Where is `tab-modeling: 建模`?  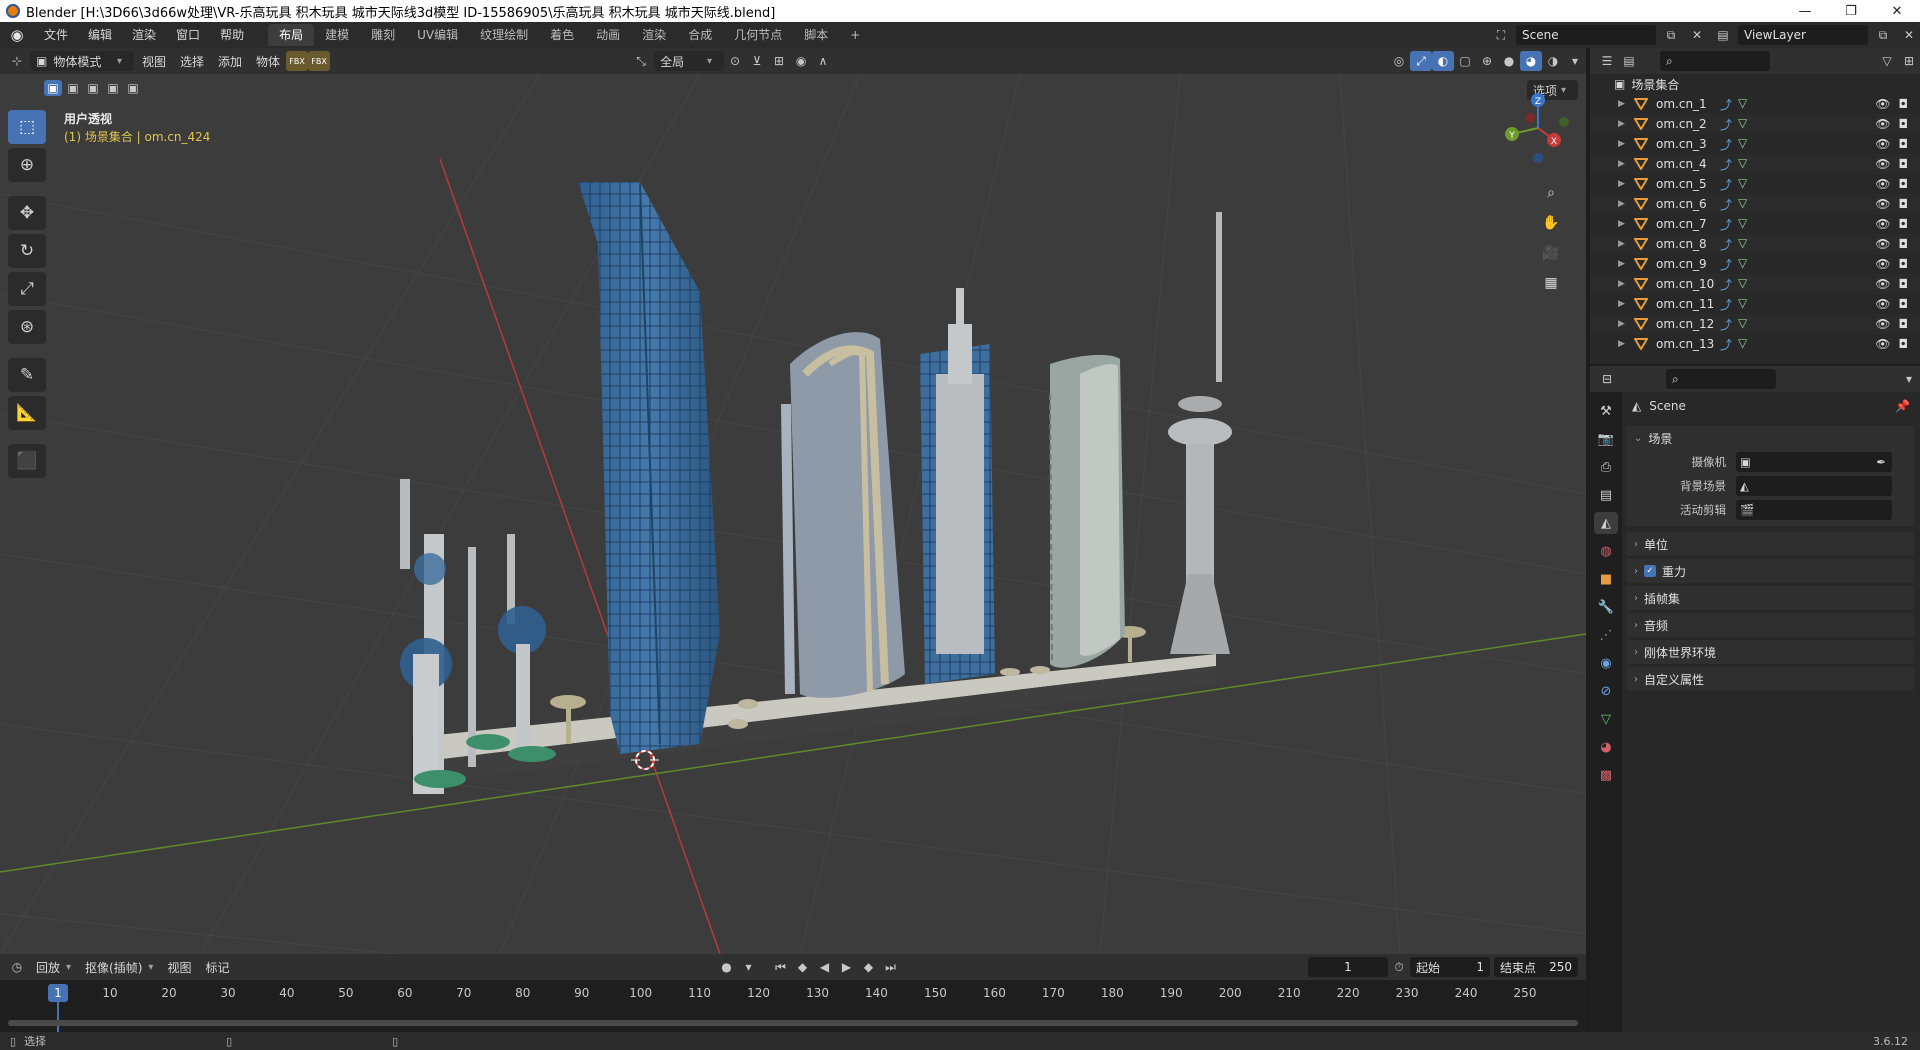
tab-modeling: 建模 is located at coordinates (337, 35).